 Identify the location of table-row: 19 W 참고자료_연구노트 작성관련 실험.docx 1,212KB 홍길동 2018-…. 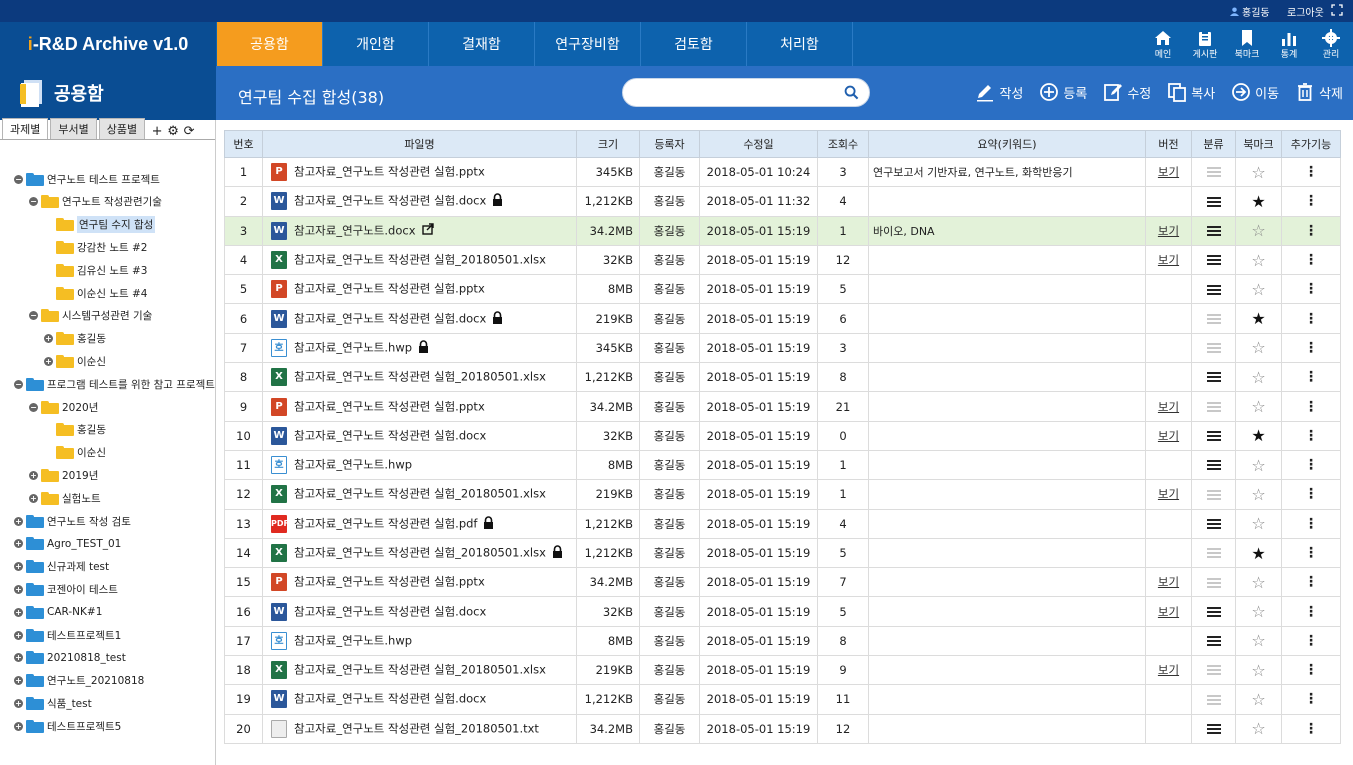
(782, 699).